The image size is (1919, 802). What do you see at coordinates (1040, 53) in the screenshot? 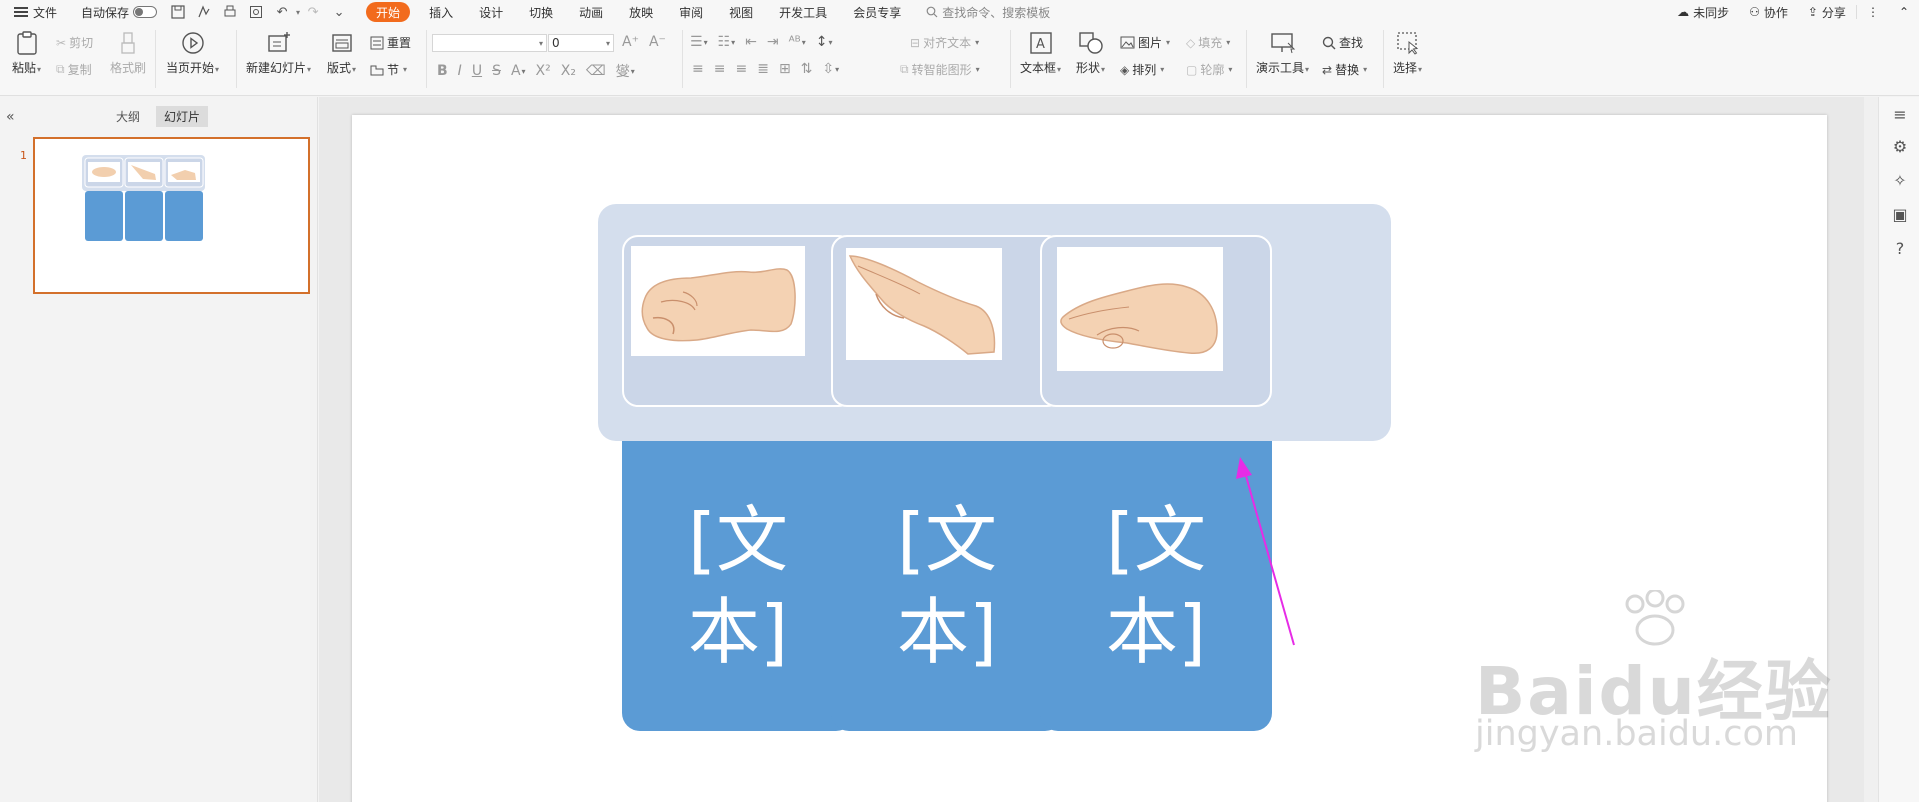
I see `textbox-button: A 文本框▾` at bounding box center [1040, 53].